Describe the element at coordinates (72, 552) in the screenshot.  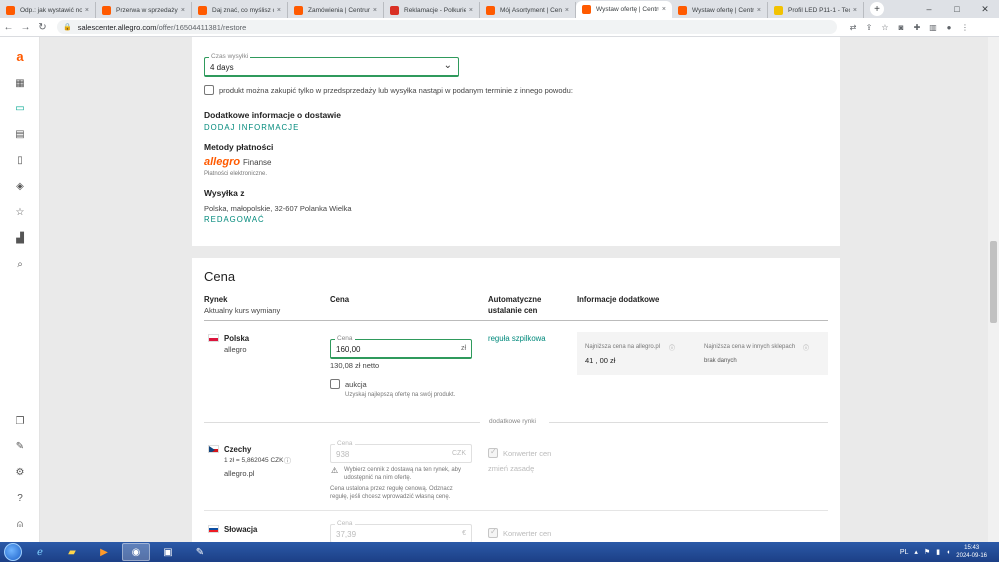
I see `explorer-icon: ▰` at that location.